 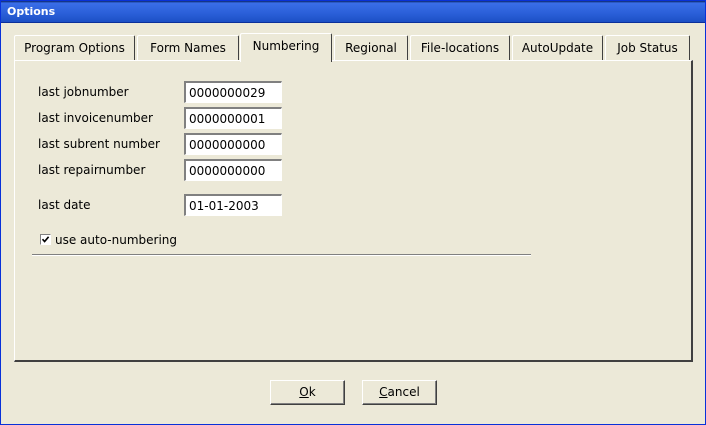 I want to click on cancel-button-label: ancel, so click(x=403, y=392).